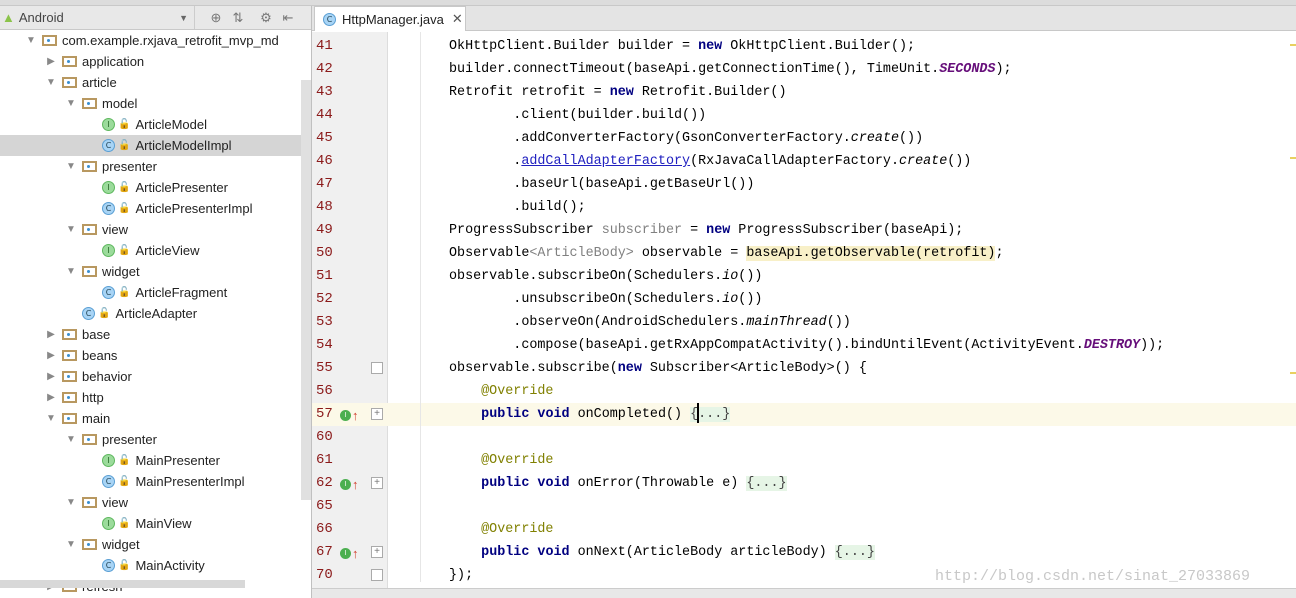 The width and height of the screenshot is (1296, 598). I want to click on code-token: observable =, so click(690, 253).